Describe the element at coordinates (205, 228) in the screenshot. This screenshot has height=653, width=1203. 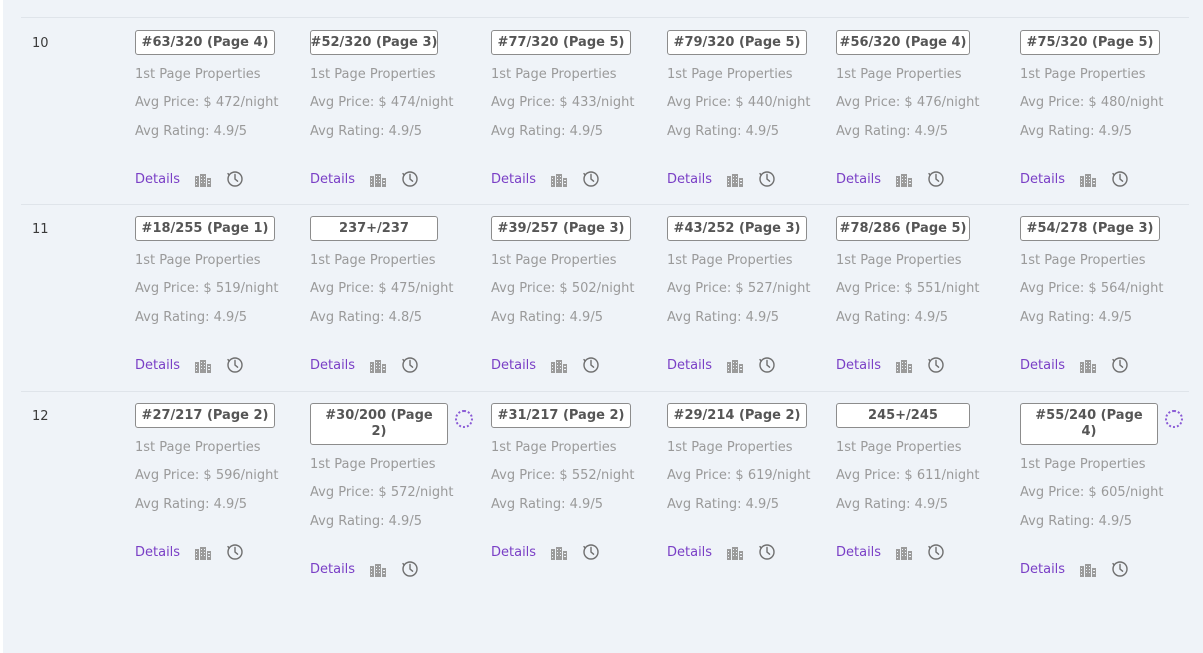
I see `rank-badge: #18/255 (Page 1)` at that location.